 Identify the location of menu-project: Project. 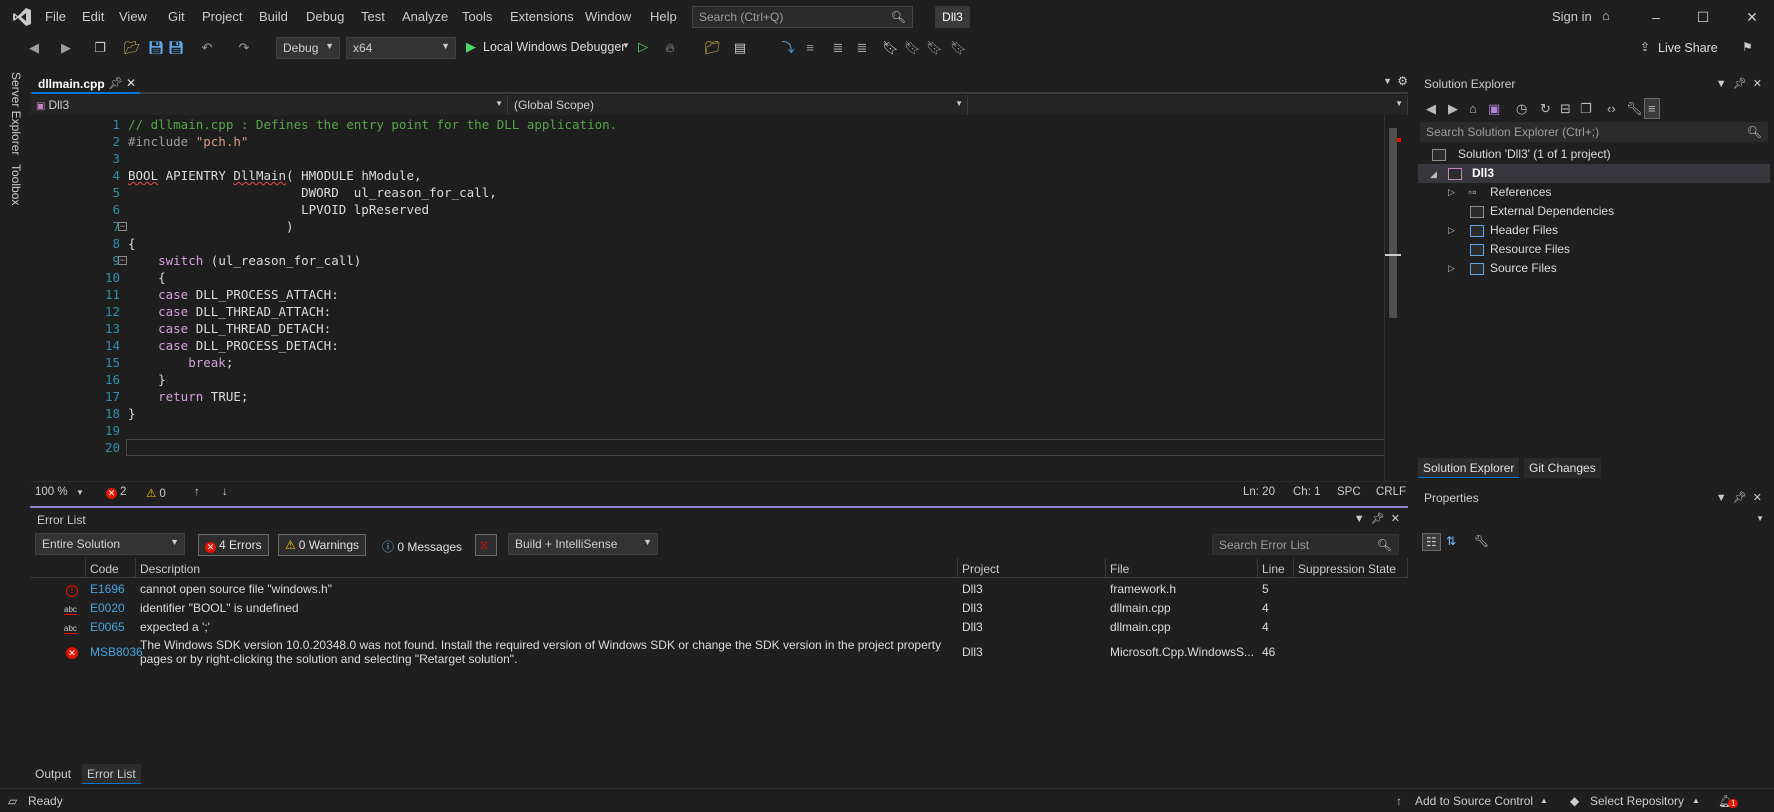
(222, 16).